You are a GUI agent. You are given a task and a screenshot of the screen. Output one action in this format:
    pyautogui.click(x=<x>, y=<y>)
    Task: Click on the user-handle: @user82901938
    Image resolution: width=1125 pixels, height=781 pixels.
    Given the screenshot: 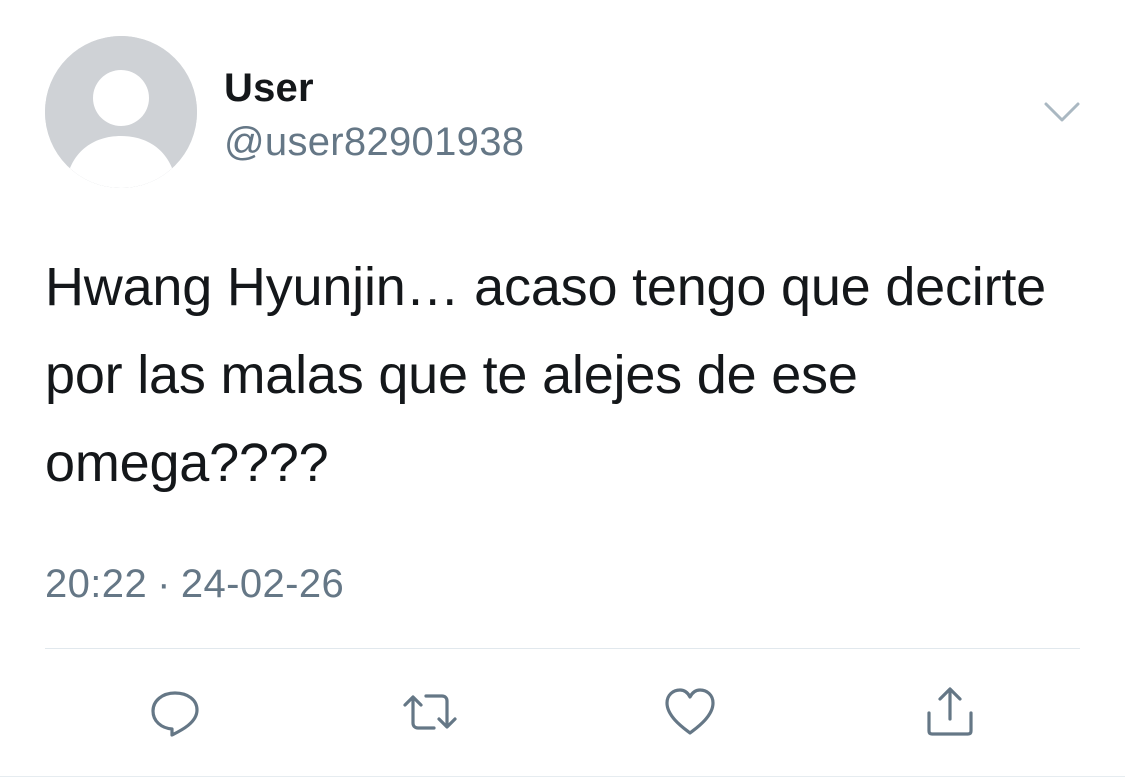 What is the action you would take?
    pyautogui.click(x=374, y=142)
    